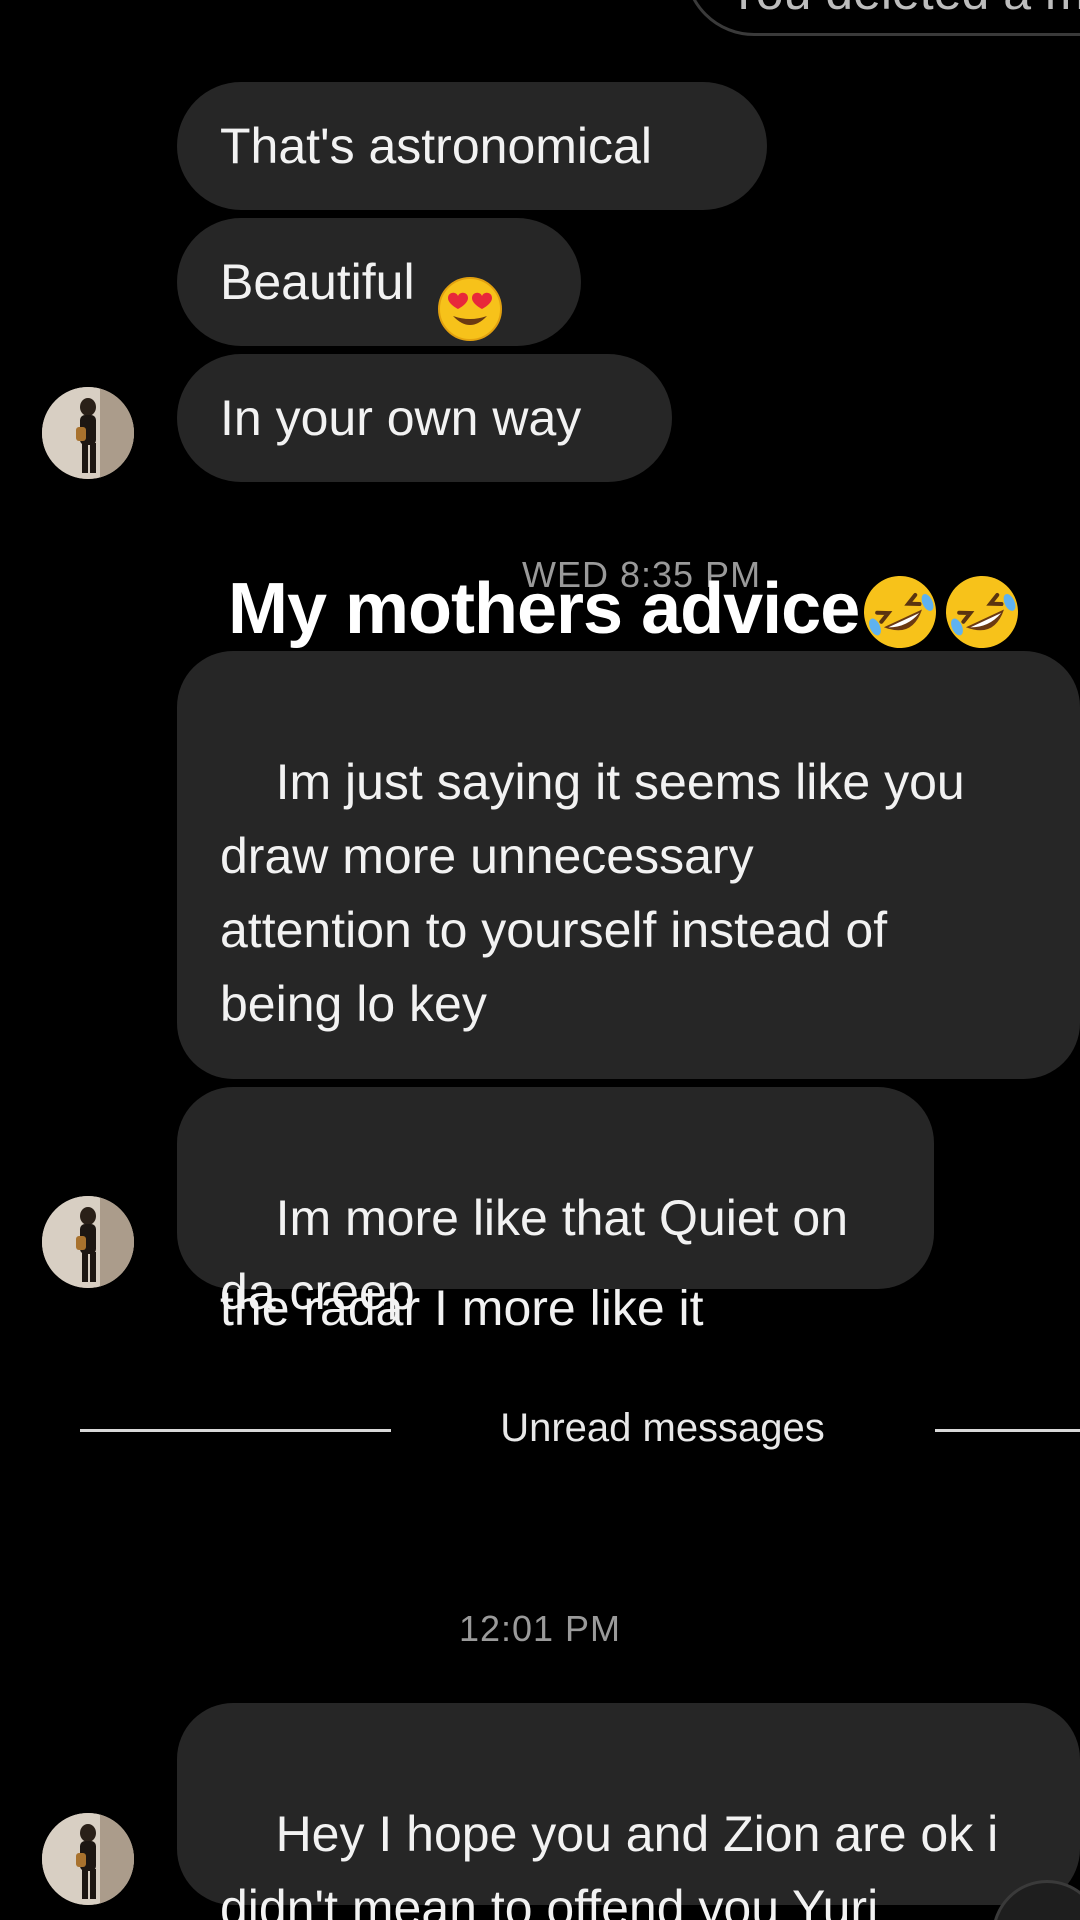 The image size is (1080, 1920). What do you see at coordinates (317, 282) in the screenshot?
I see `message-text: Beautiful` at bounding box center [317, 282].